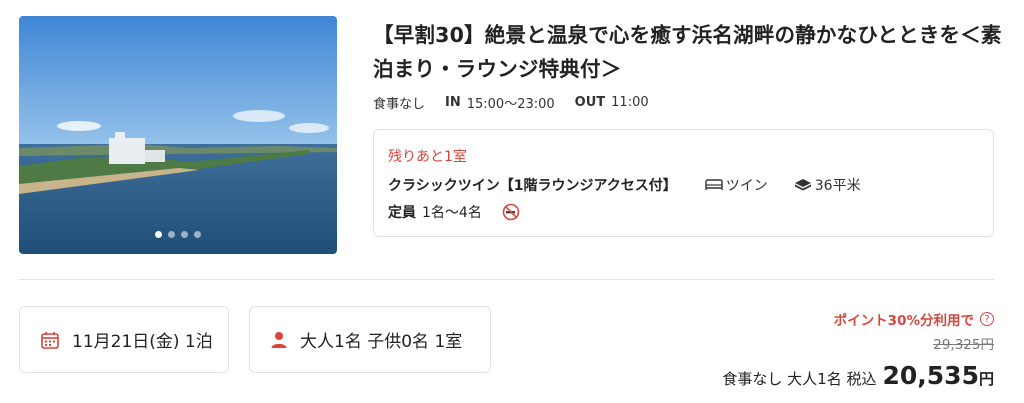 The image size is (1024, 403). I want to click on capacity-row: 定員 1名〜4名, so click(454, 212).